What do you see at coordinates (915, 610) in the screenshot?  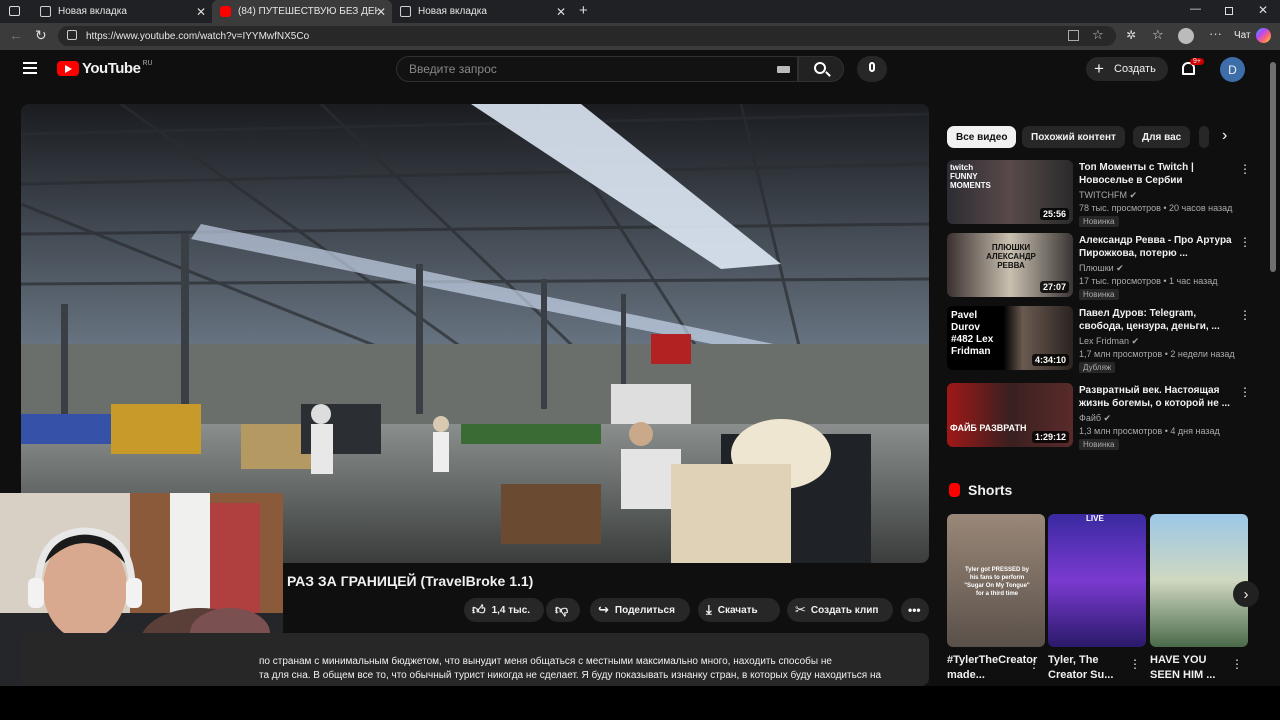 I see `more-actions-button: •••` at bounding box center [915, 610].